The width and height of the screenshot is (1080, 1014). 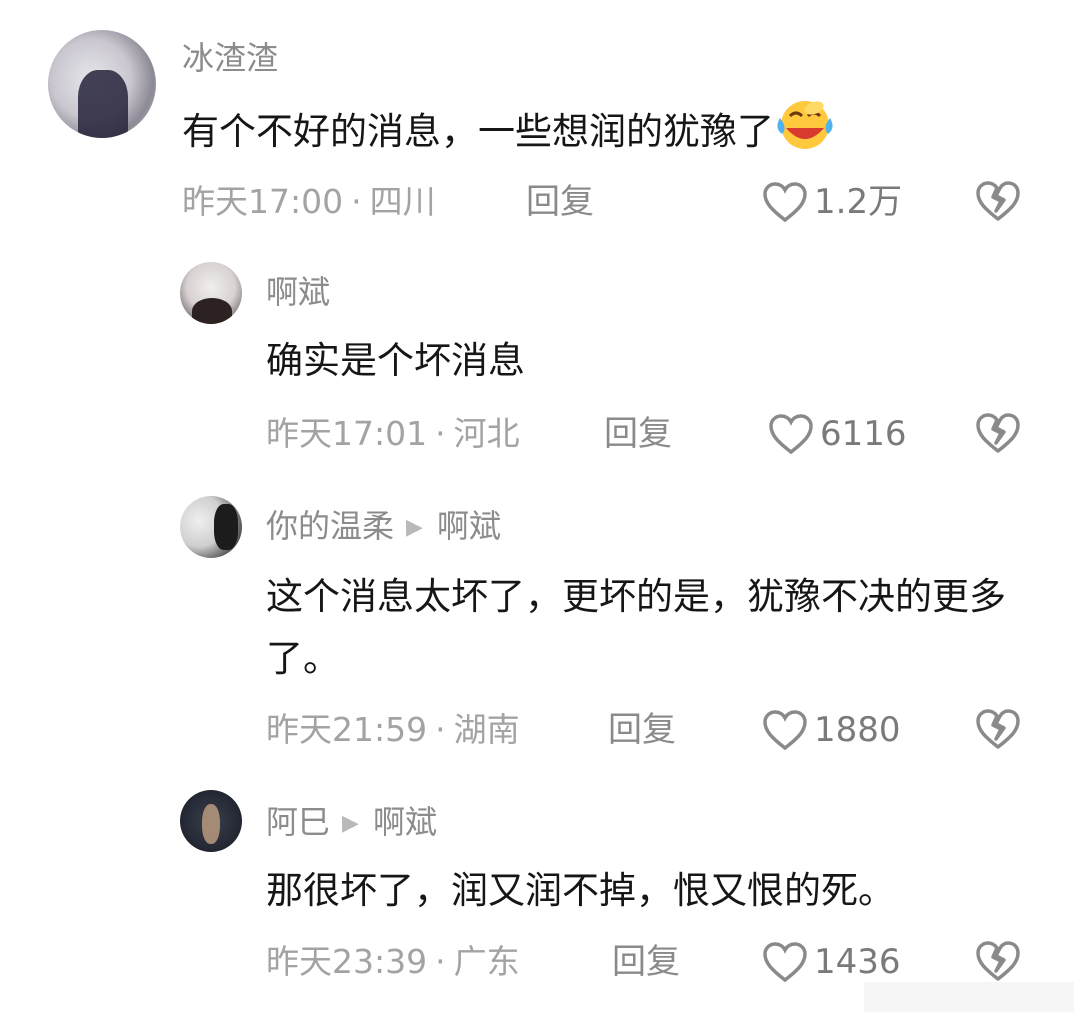 What do you see at coordinates (298, 822) in the screenshot?
I see `comment-username: 阿巳` at bounding box center [298, 822].